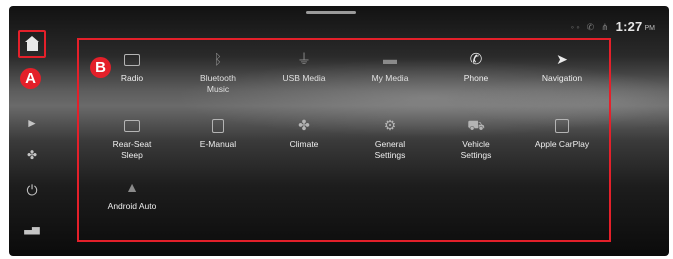 This screenshot has height=259, width=673. What do you see at coordinates (218, 59) in the screenshot?
I see `bluetooth-icon: ᛒ` at bounding box center [218, 59].